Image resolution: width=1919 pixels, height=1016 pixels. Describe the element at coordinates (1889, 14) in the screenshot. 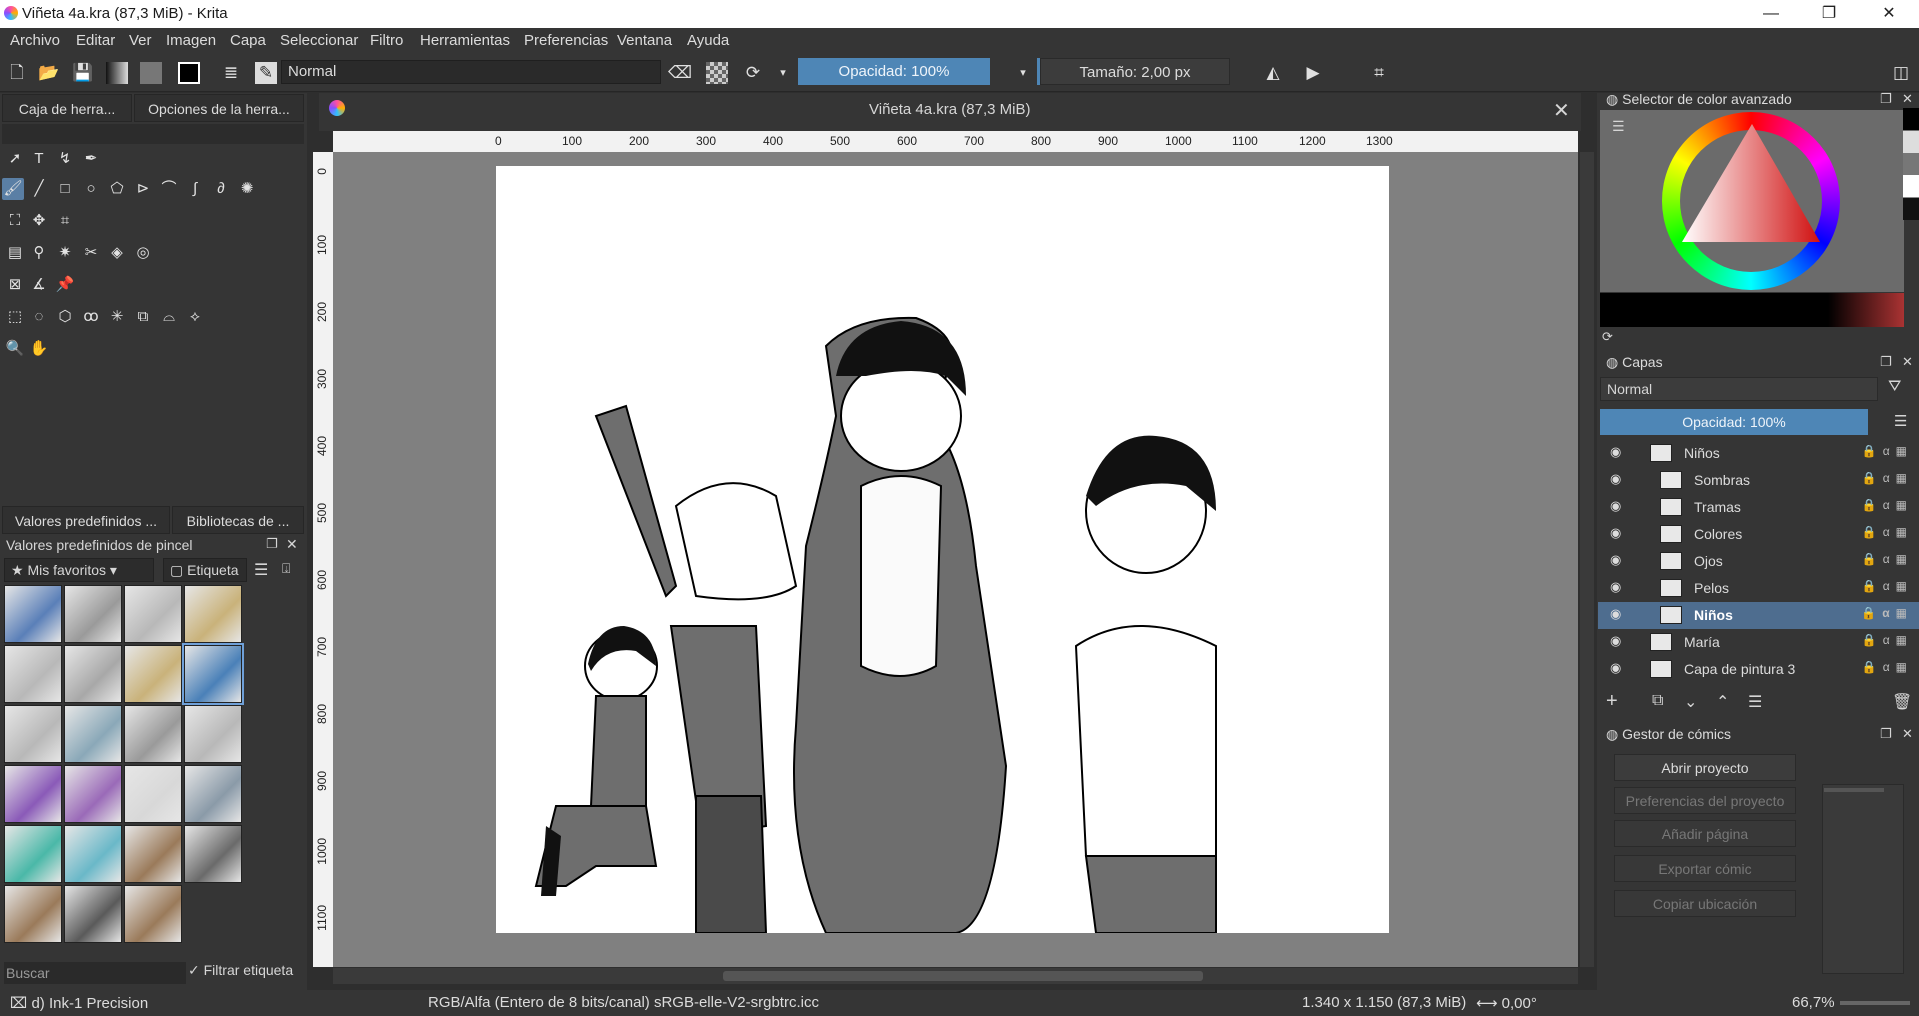

I see `close-window-icon: ✕` at that location.